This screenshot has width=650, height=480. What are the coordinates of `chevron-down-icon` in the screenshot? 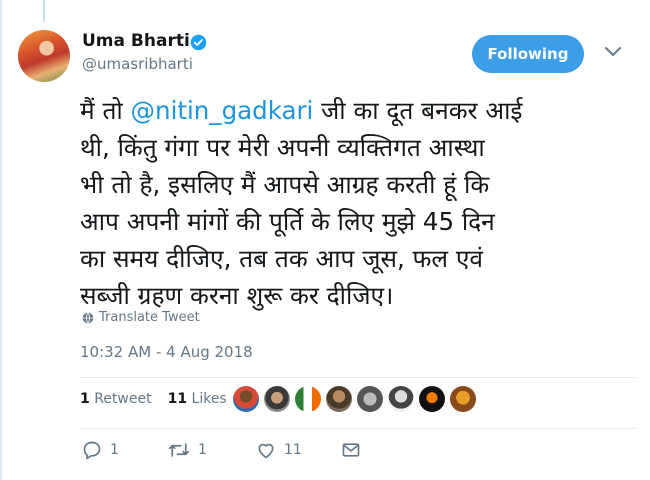 It's located at (613, 52).